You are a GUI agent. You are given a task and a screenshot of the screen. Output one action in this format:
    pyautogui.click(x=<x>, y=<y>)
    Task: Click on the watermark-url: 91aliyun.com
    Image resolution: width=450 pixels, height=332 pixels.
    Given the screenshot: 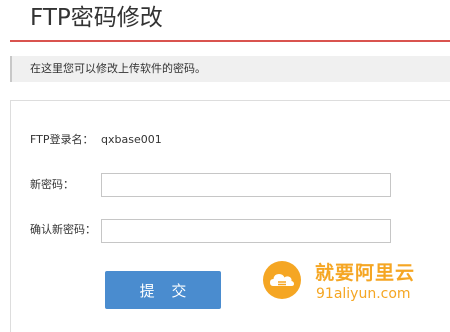 What is the action you would take?
    pyautogui.click(x=363, y=294)
    